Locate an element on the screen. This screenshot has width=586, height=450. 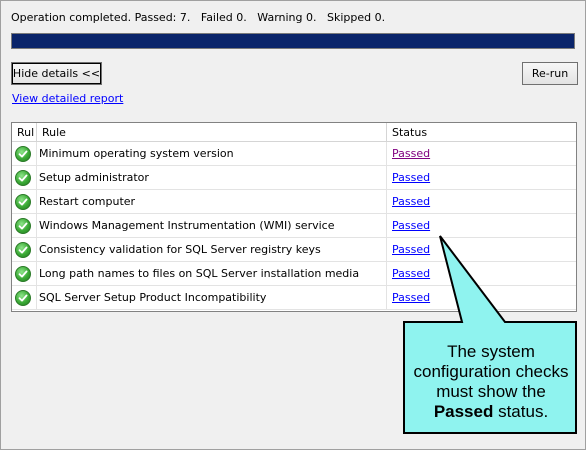
hide-details-button: Hide details << is located at coordinates (56, 73).